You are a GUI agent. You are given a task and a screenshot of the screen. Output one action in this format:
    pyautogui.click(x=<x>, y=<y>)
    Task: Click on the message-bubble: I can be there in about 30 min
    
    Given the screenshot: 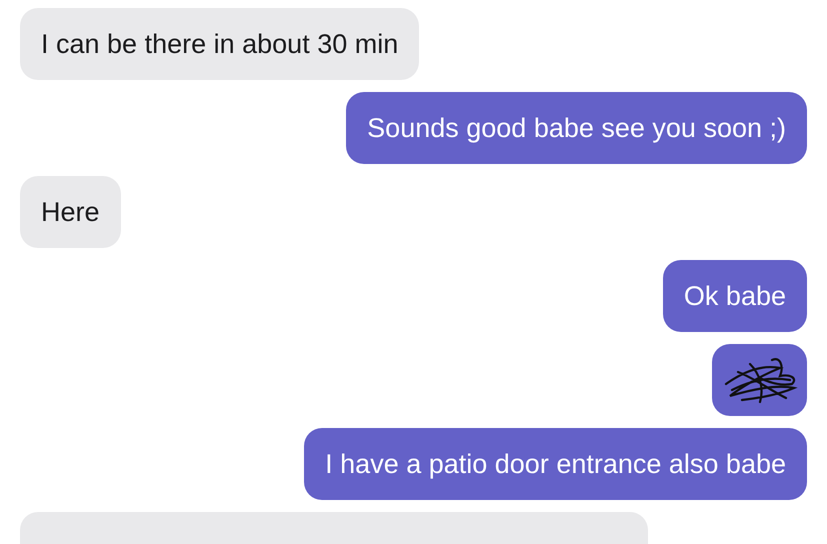 What is the action you would take?
    pyautogui.click(x=220, y=44)
    